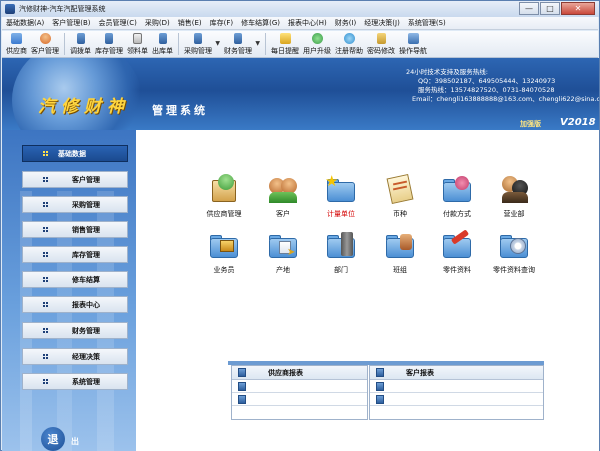  What do you see at coordinates (427, 23) in the screenshot?
I see `menu-system: 系统管理(S)` at bounding box center [427, 23].